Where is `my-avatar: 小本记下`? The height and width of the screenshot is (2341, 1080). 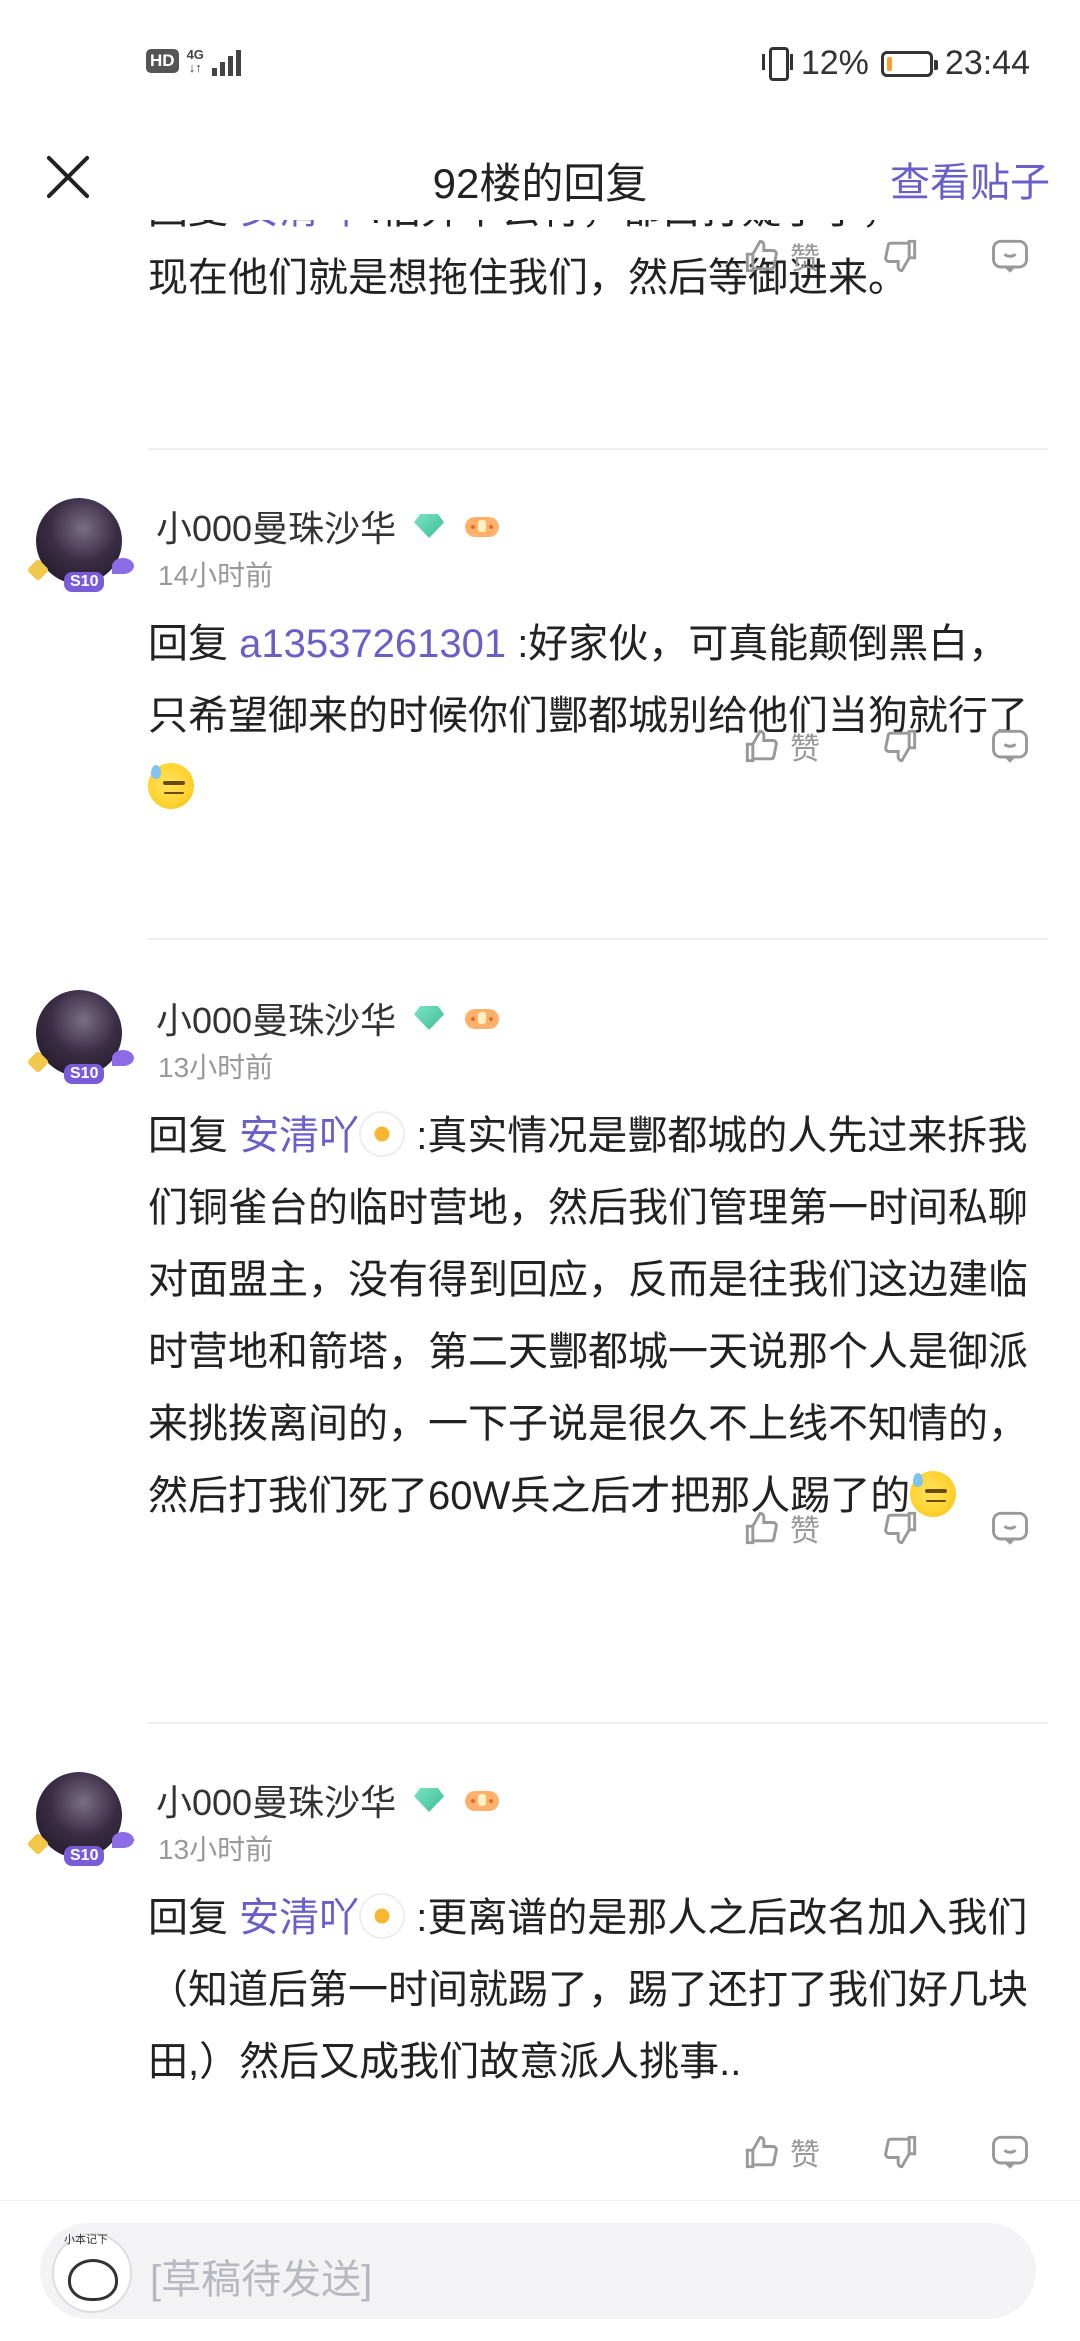 my-avatar: 小本记下 is located at coordinates (92, 2273).